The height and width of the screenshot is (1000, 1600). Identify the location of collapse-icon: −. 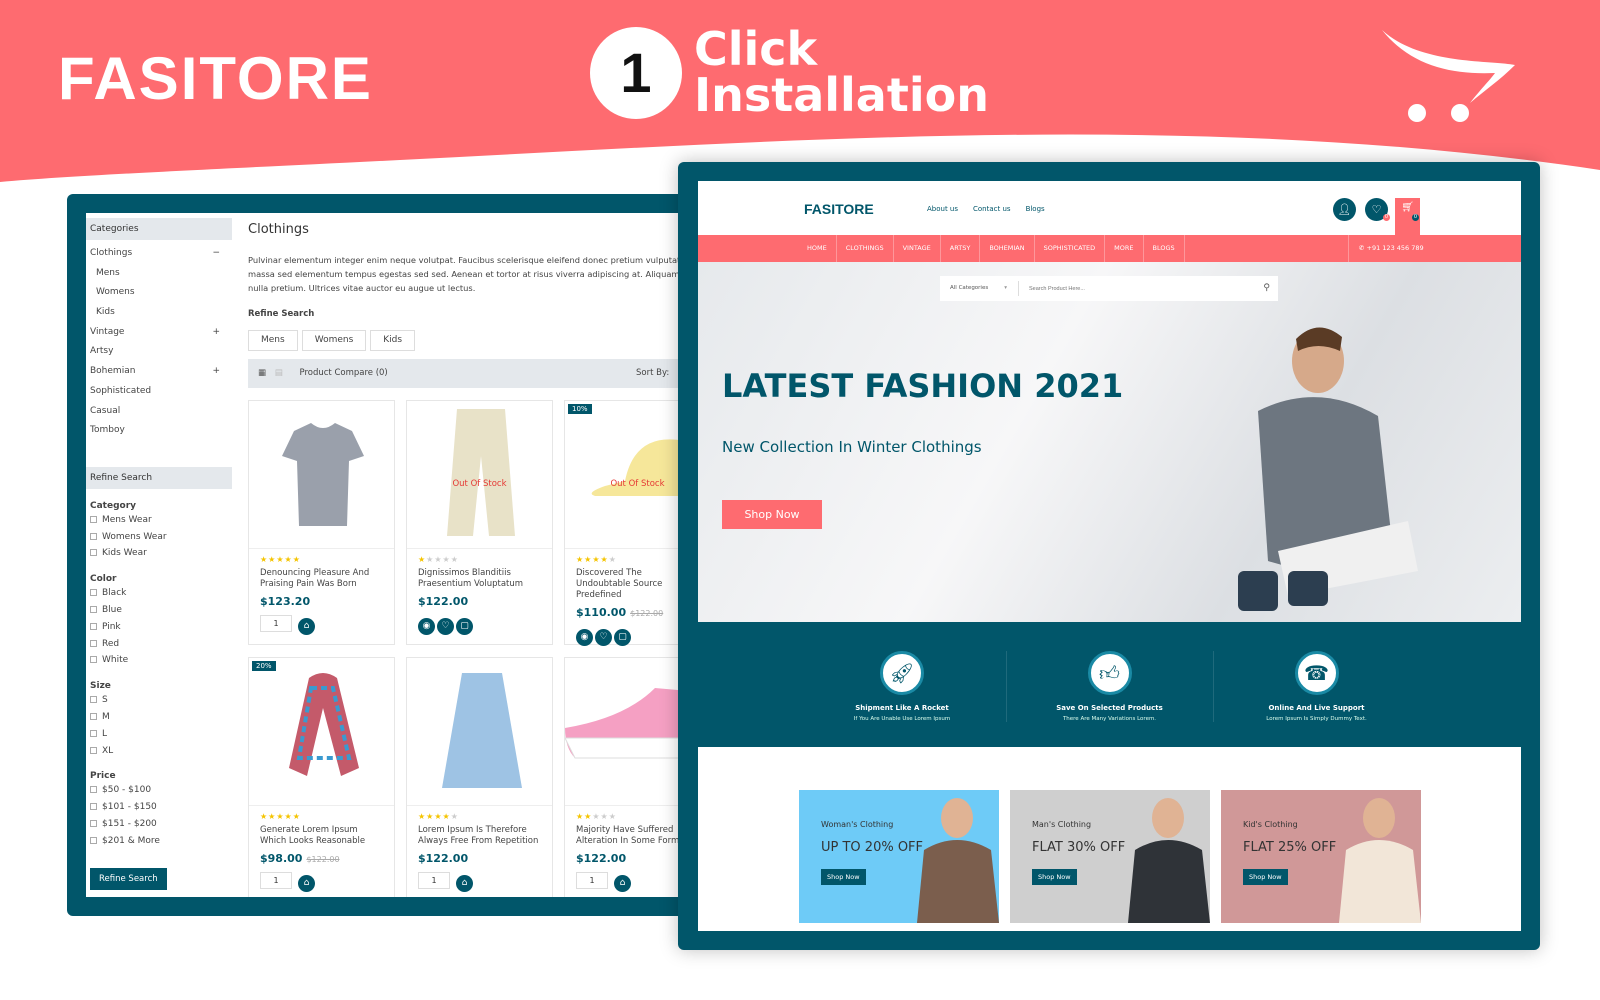
(216, 253).